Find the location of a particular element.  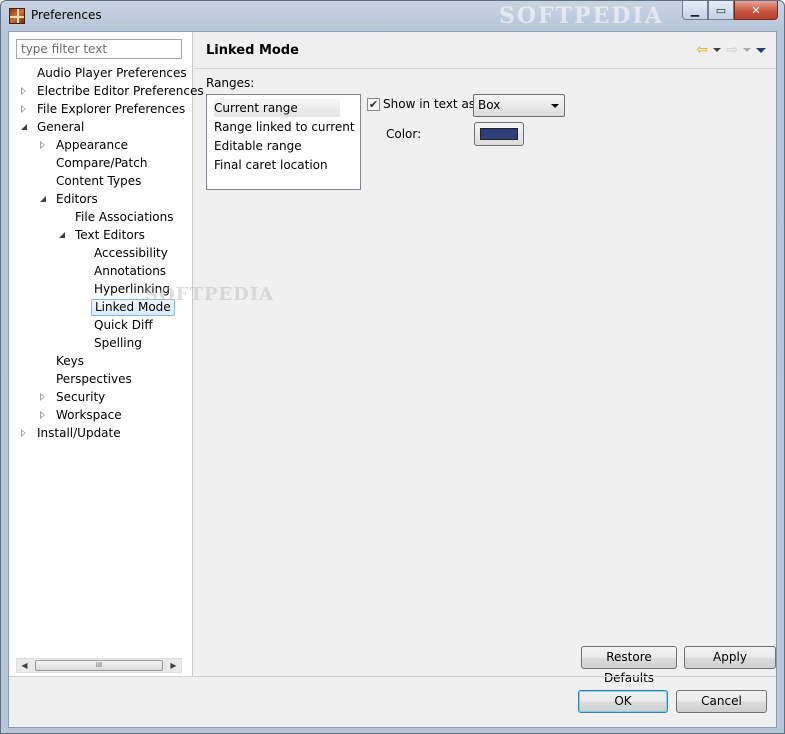

scroll-thumb-grip: III is located at coordinates (99, 665).